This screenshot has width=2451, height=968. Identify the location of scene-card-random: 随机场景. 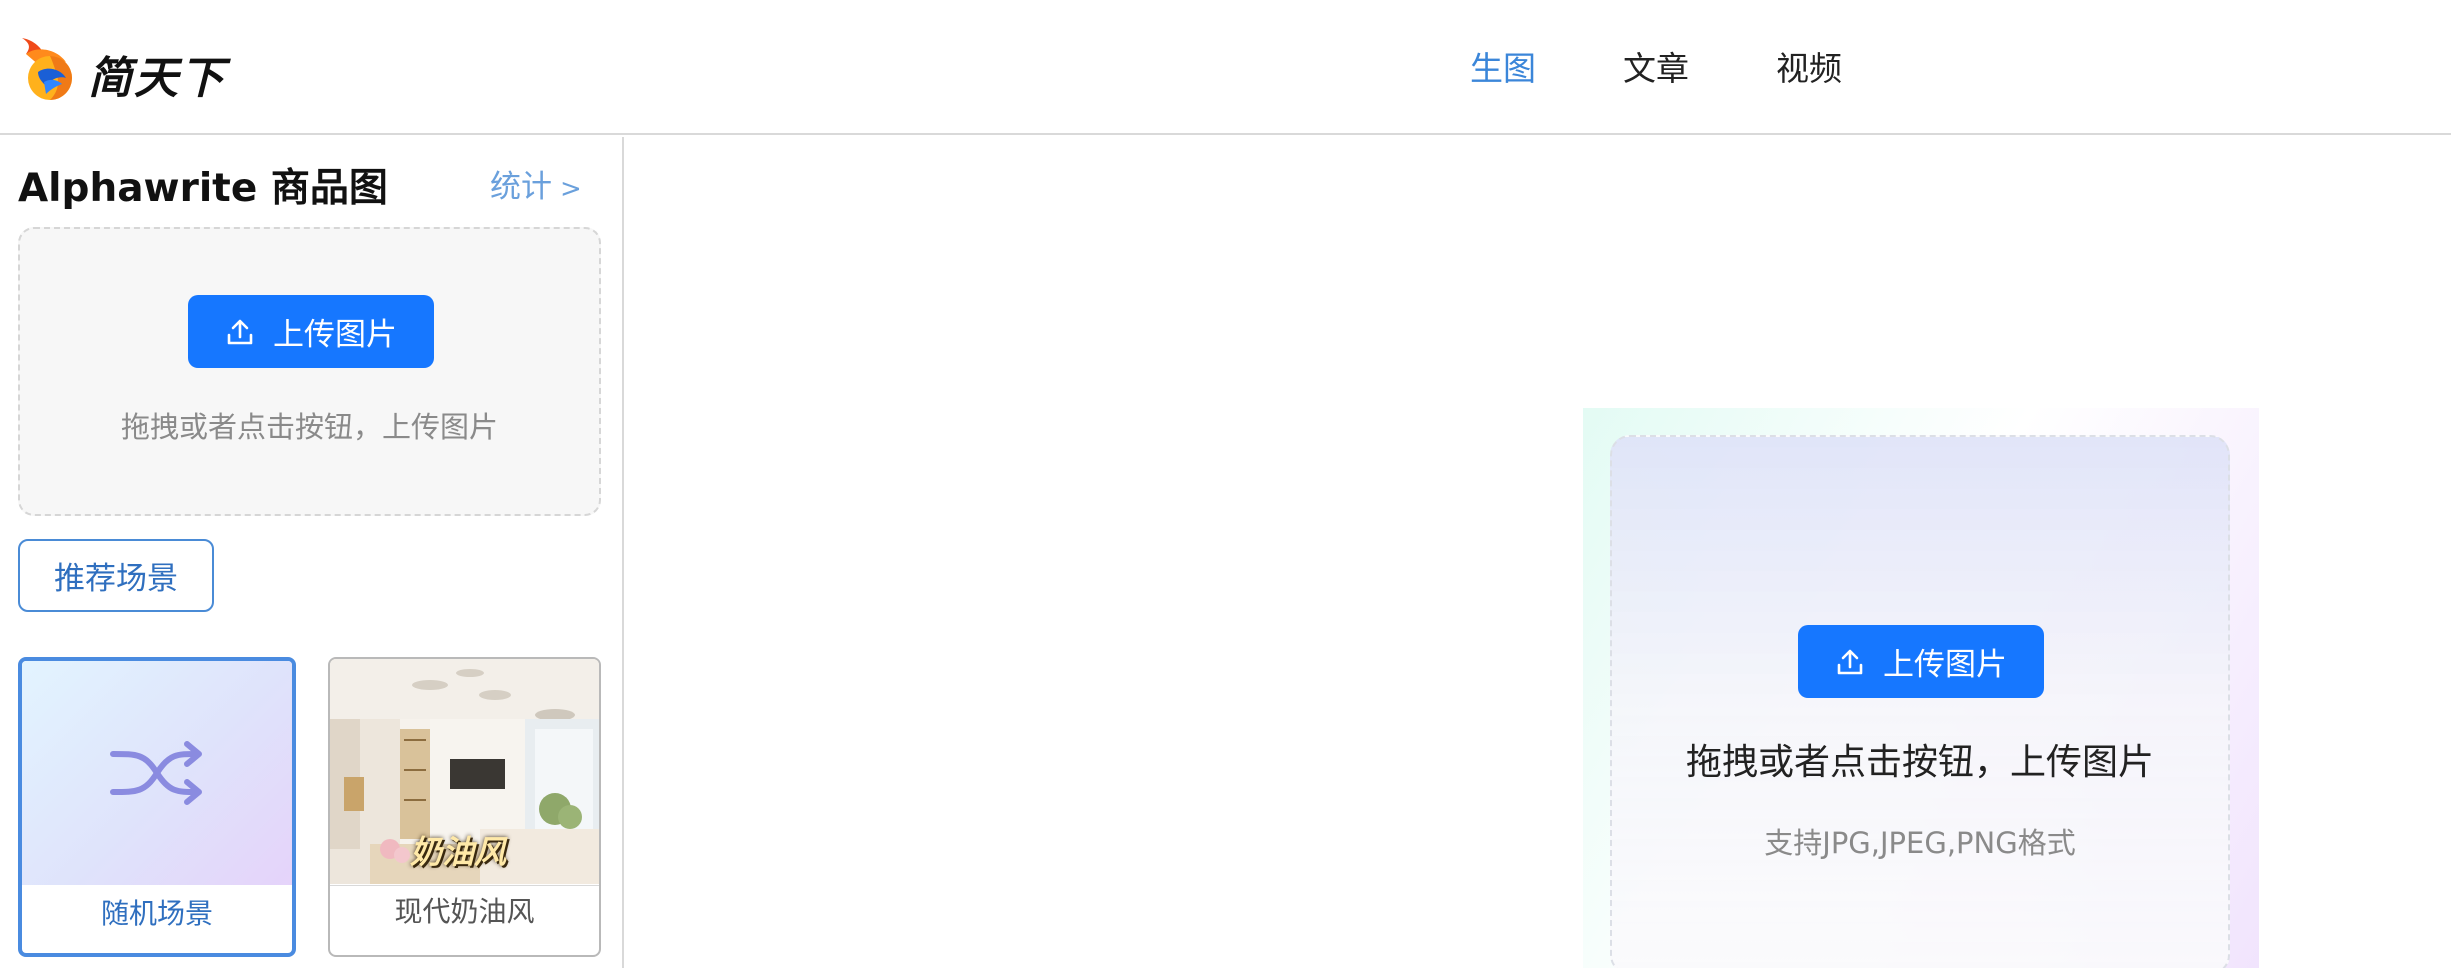
(157, 807).